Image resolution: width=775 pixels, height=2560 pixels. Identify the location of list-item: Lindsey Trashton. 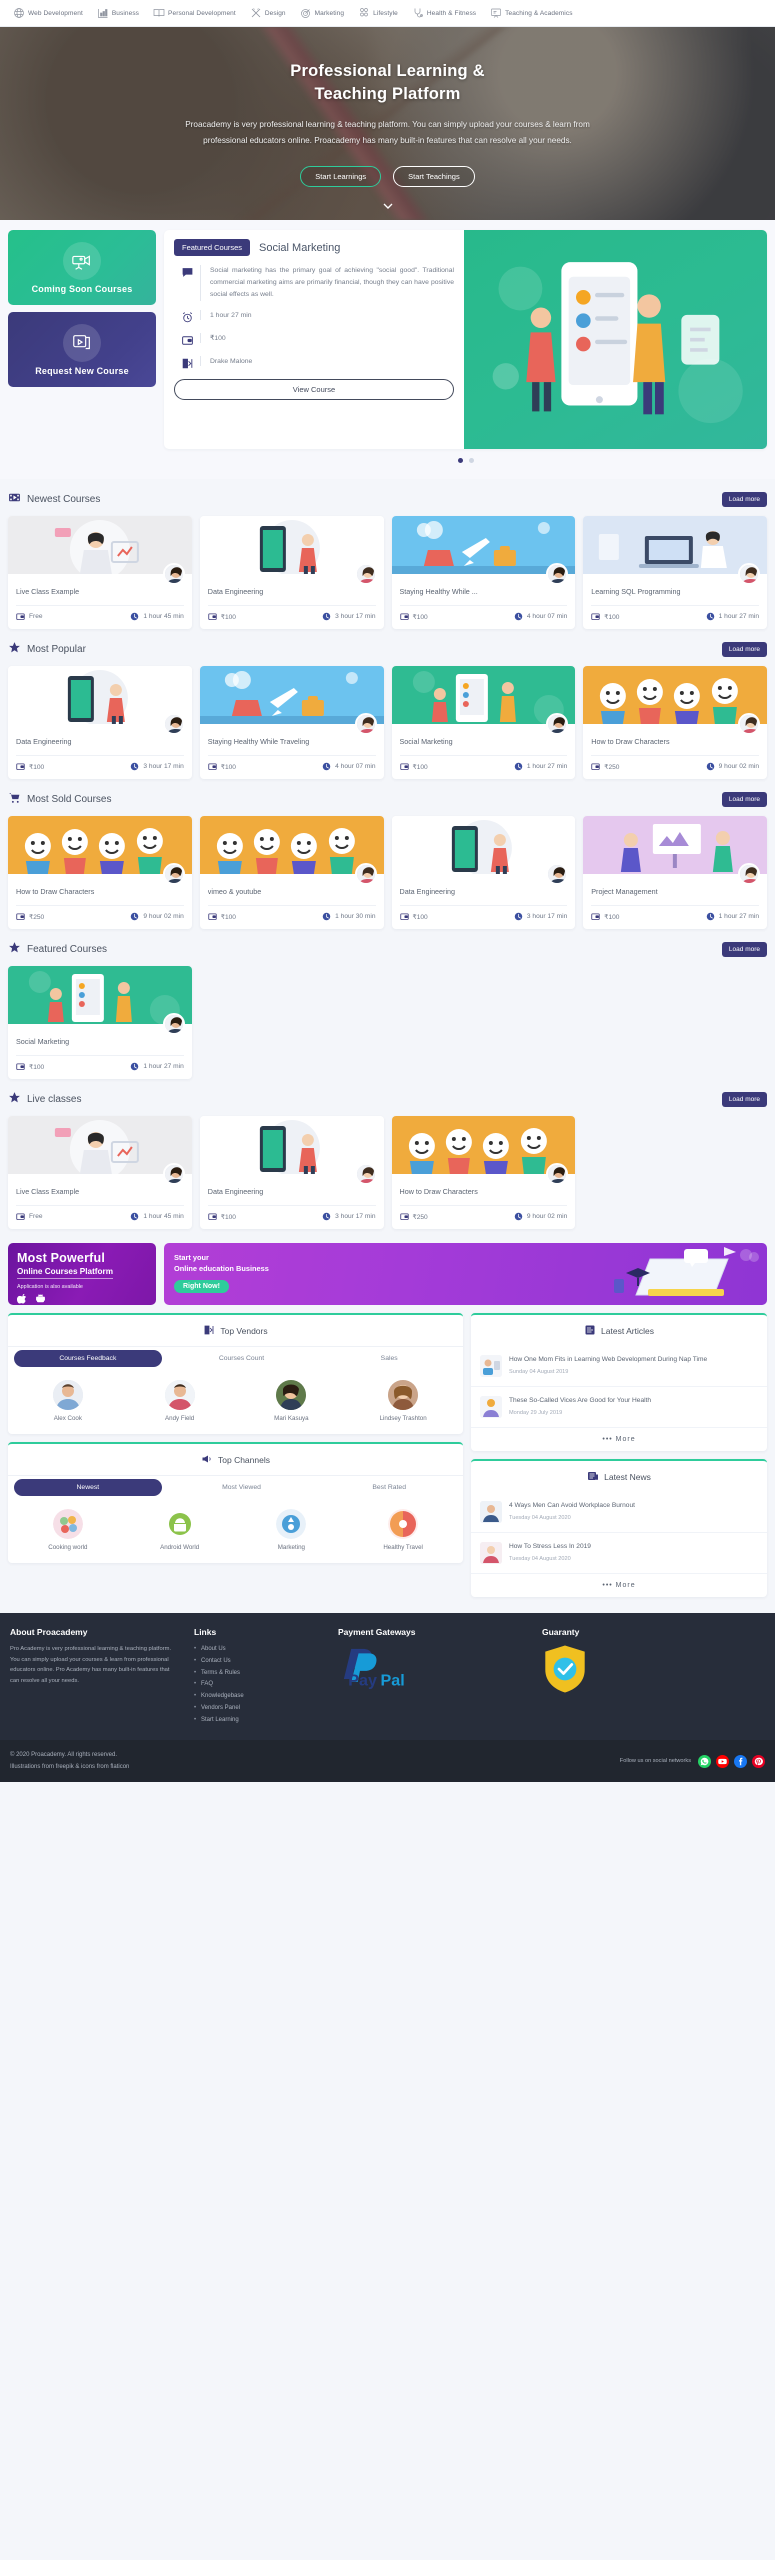
(403, 1401).